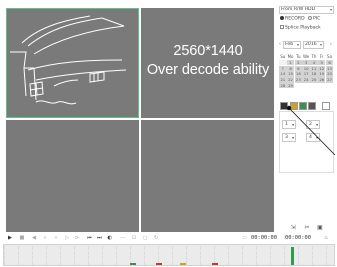  What do you see at coordinates (244, 238) in the screenshot?
I see `fullscreen-icon: ▭` at bounding box center [244, 238].